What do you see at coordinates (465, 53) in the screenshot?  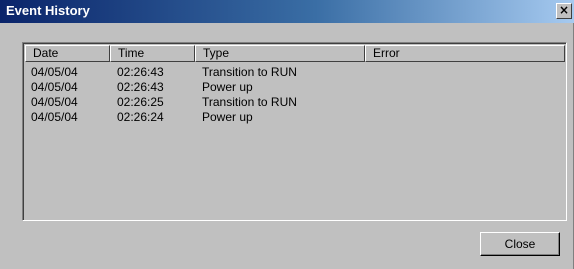 I see `column-header-error: Error` at bounding box center [465, 53].